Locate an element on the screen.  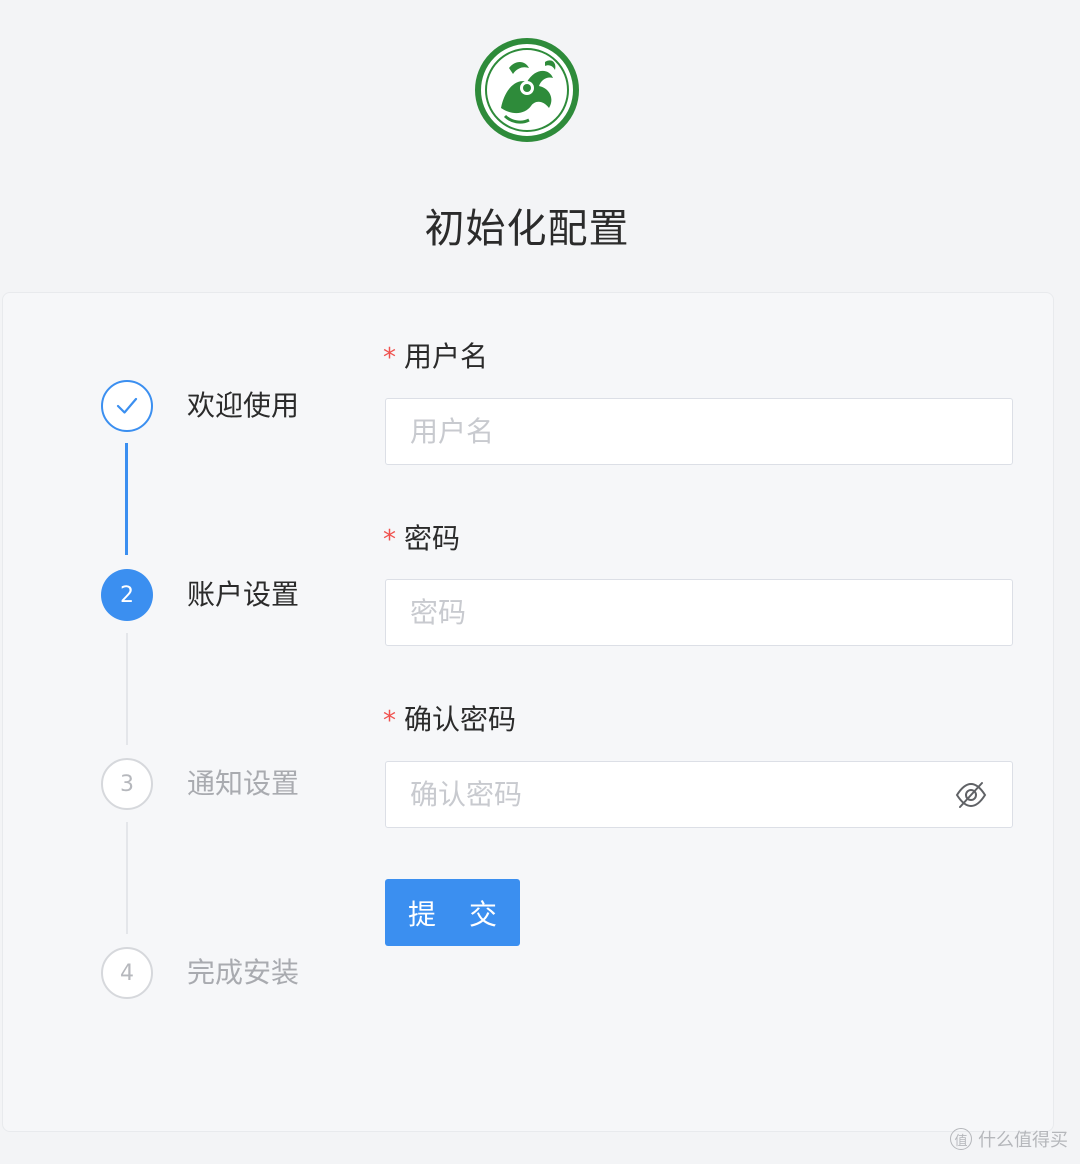
watermark: 值 什么值得买 is located at coordinates (1009, 1139).